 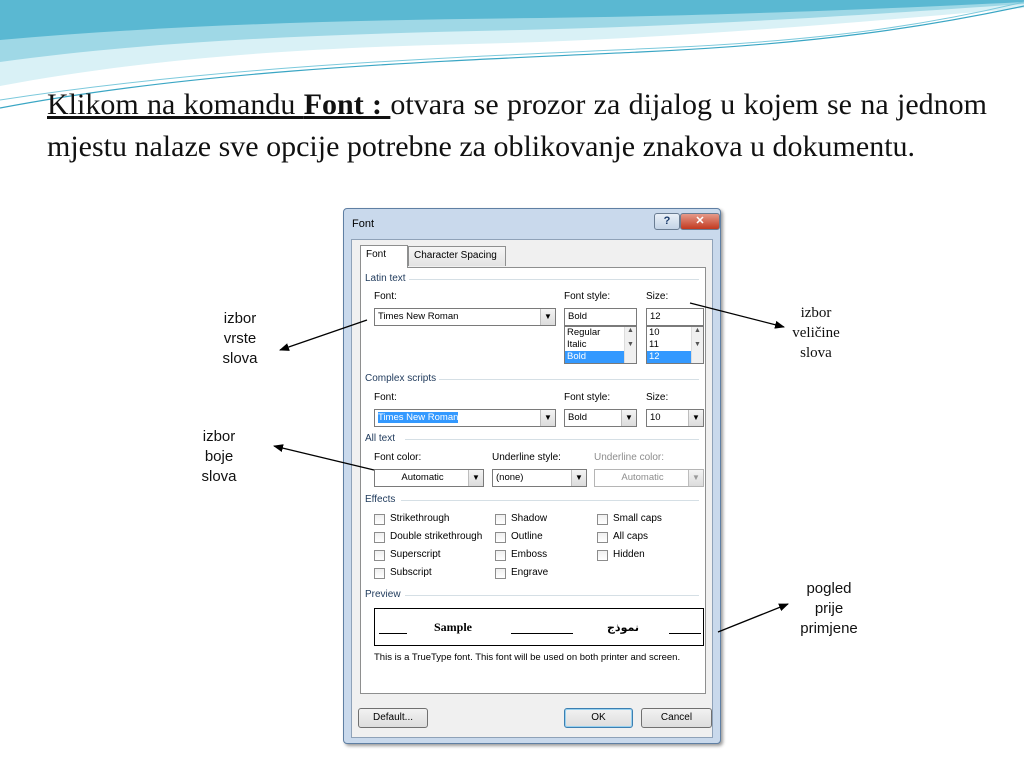 I want to click on latin-style-input: Bold, so click(x=600, y=317).